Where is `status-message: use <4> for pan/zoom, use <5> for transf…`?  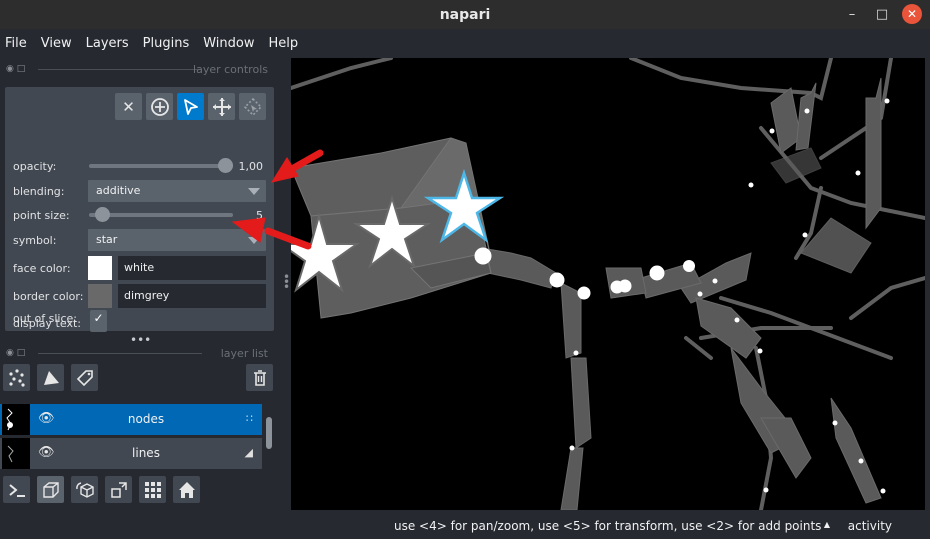 status-message: use <4> for pan/zoom, use <5> for transf… is located at coordinates (608, 526).